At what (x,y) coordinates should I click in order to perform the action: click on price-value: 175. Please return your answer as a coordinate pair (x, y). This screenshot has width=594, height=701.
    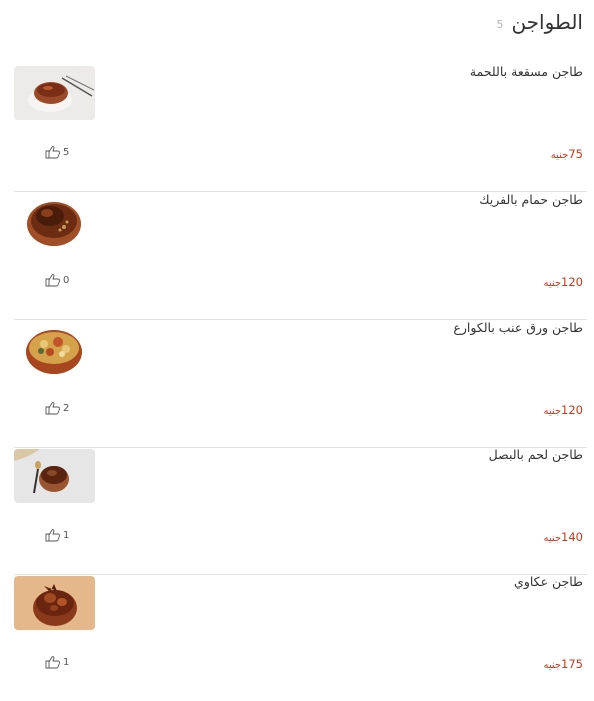
    Looking at the image, I should click on (572, 664).